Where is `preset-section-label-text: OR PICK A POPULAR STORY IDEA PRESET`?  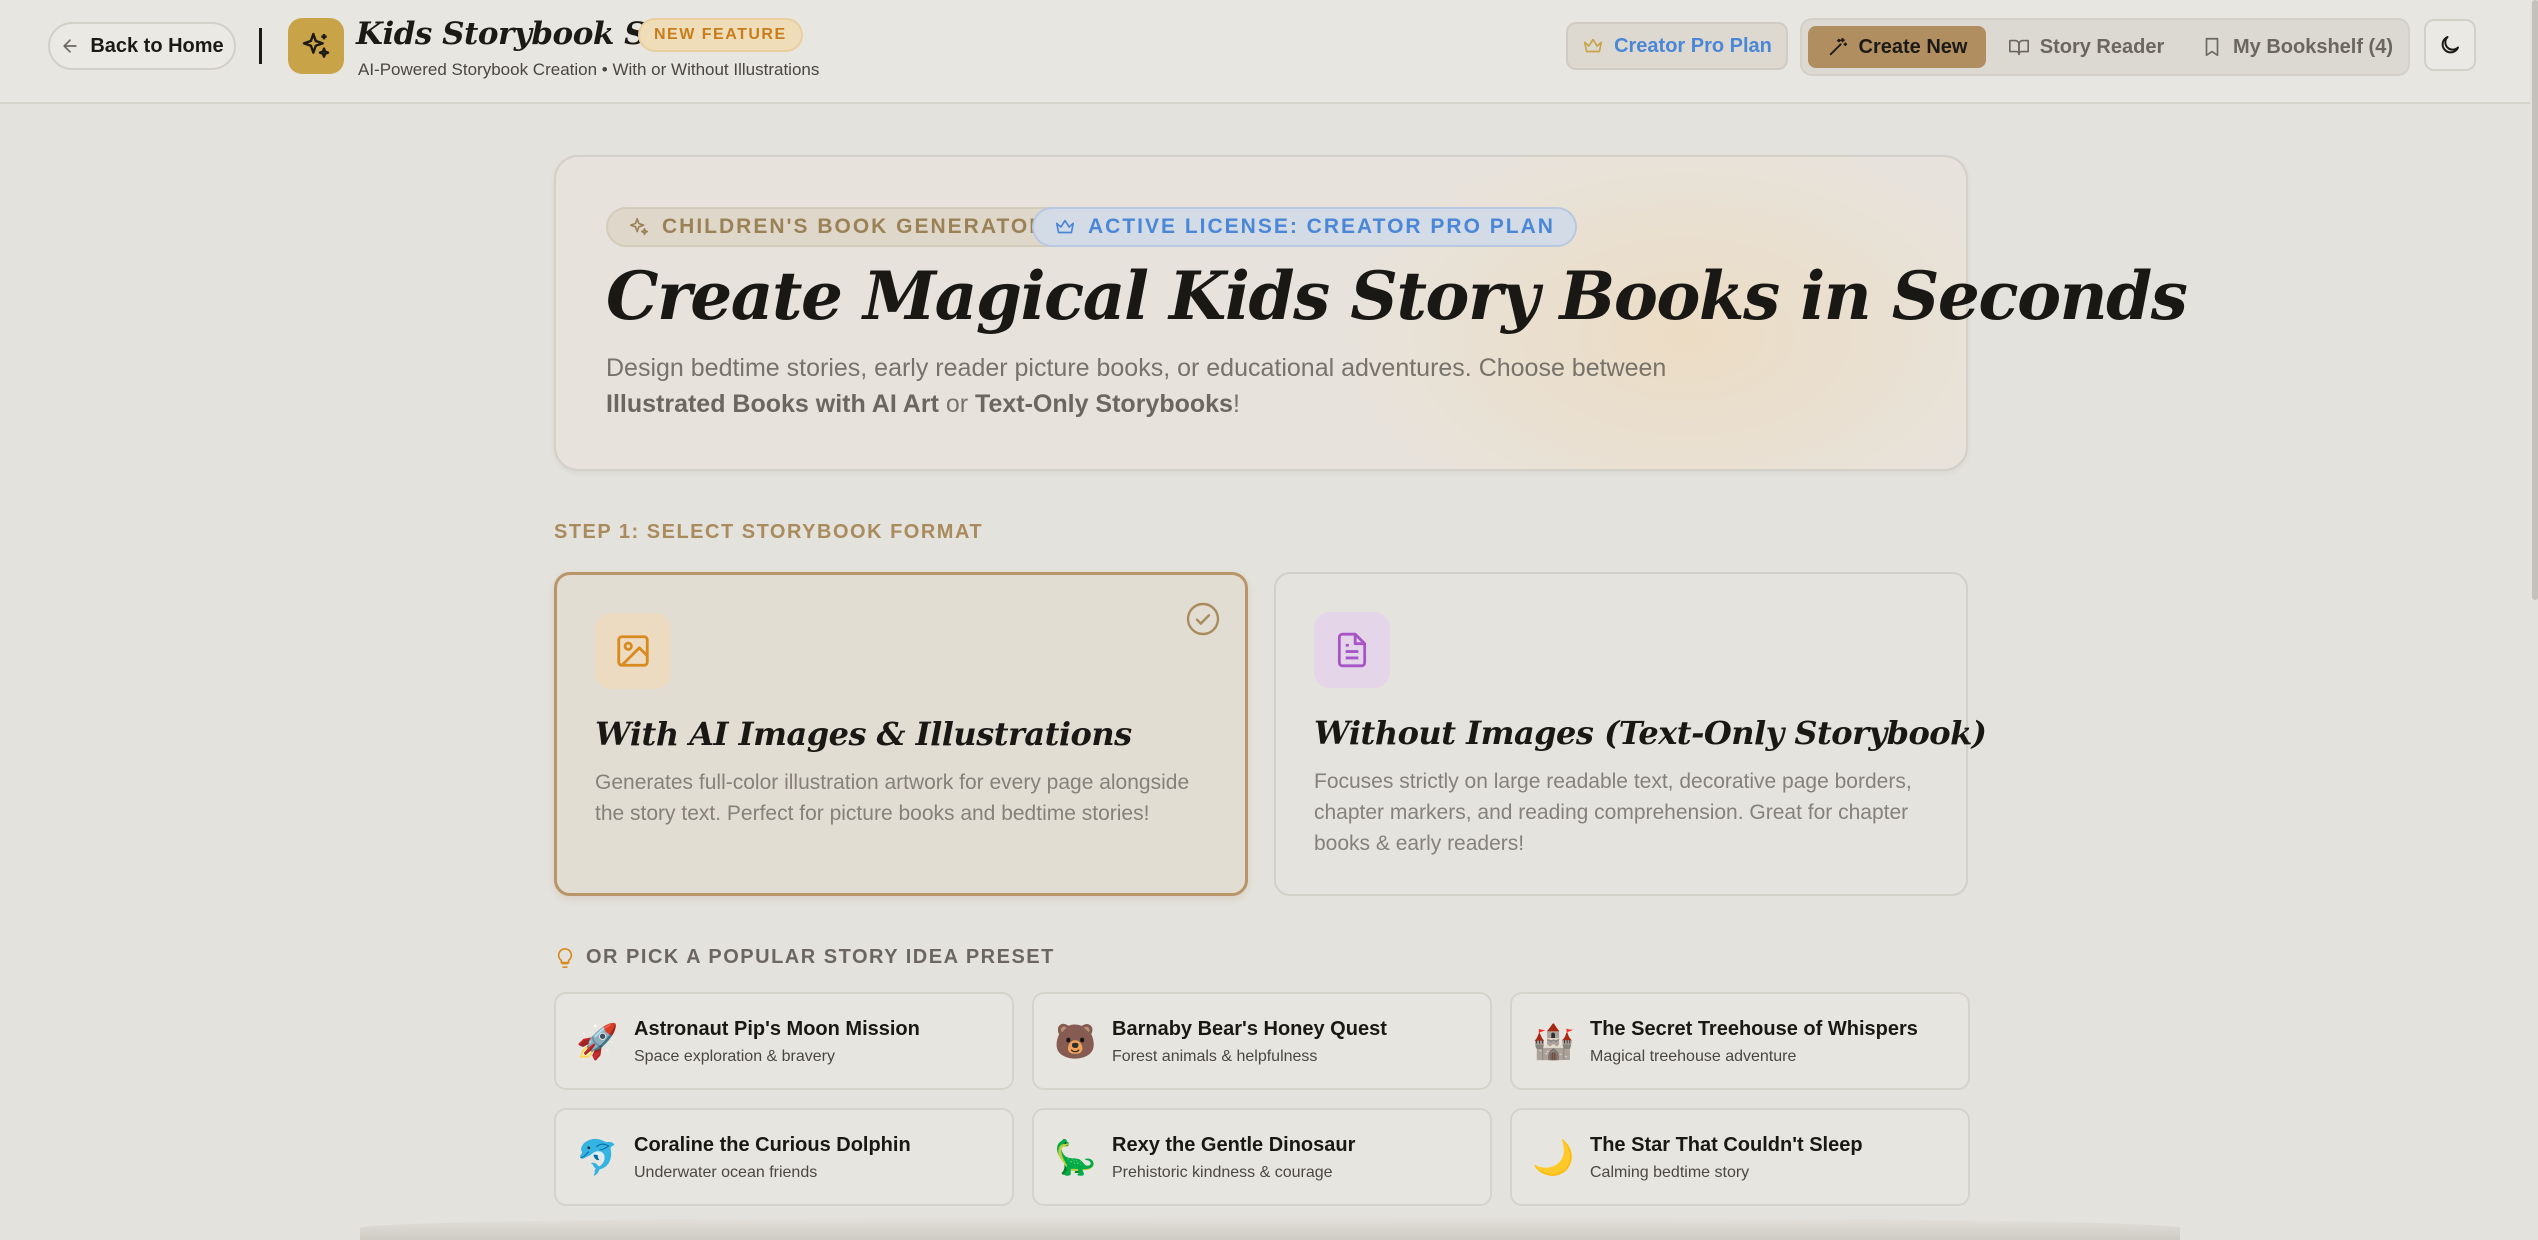
preset-section-label-text: OR PICK A POPULAR STORY IDEA PRESET is located at coordinates (820, 957).